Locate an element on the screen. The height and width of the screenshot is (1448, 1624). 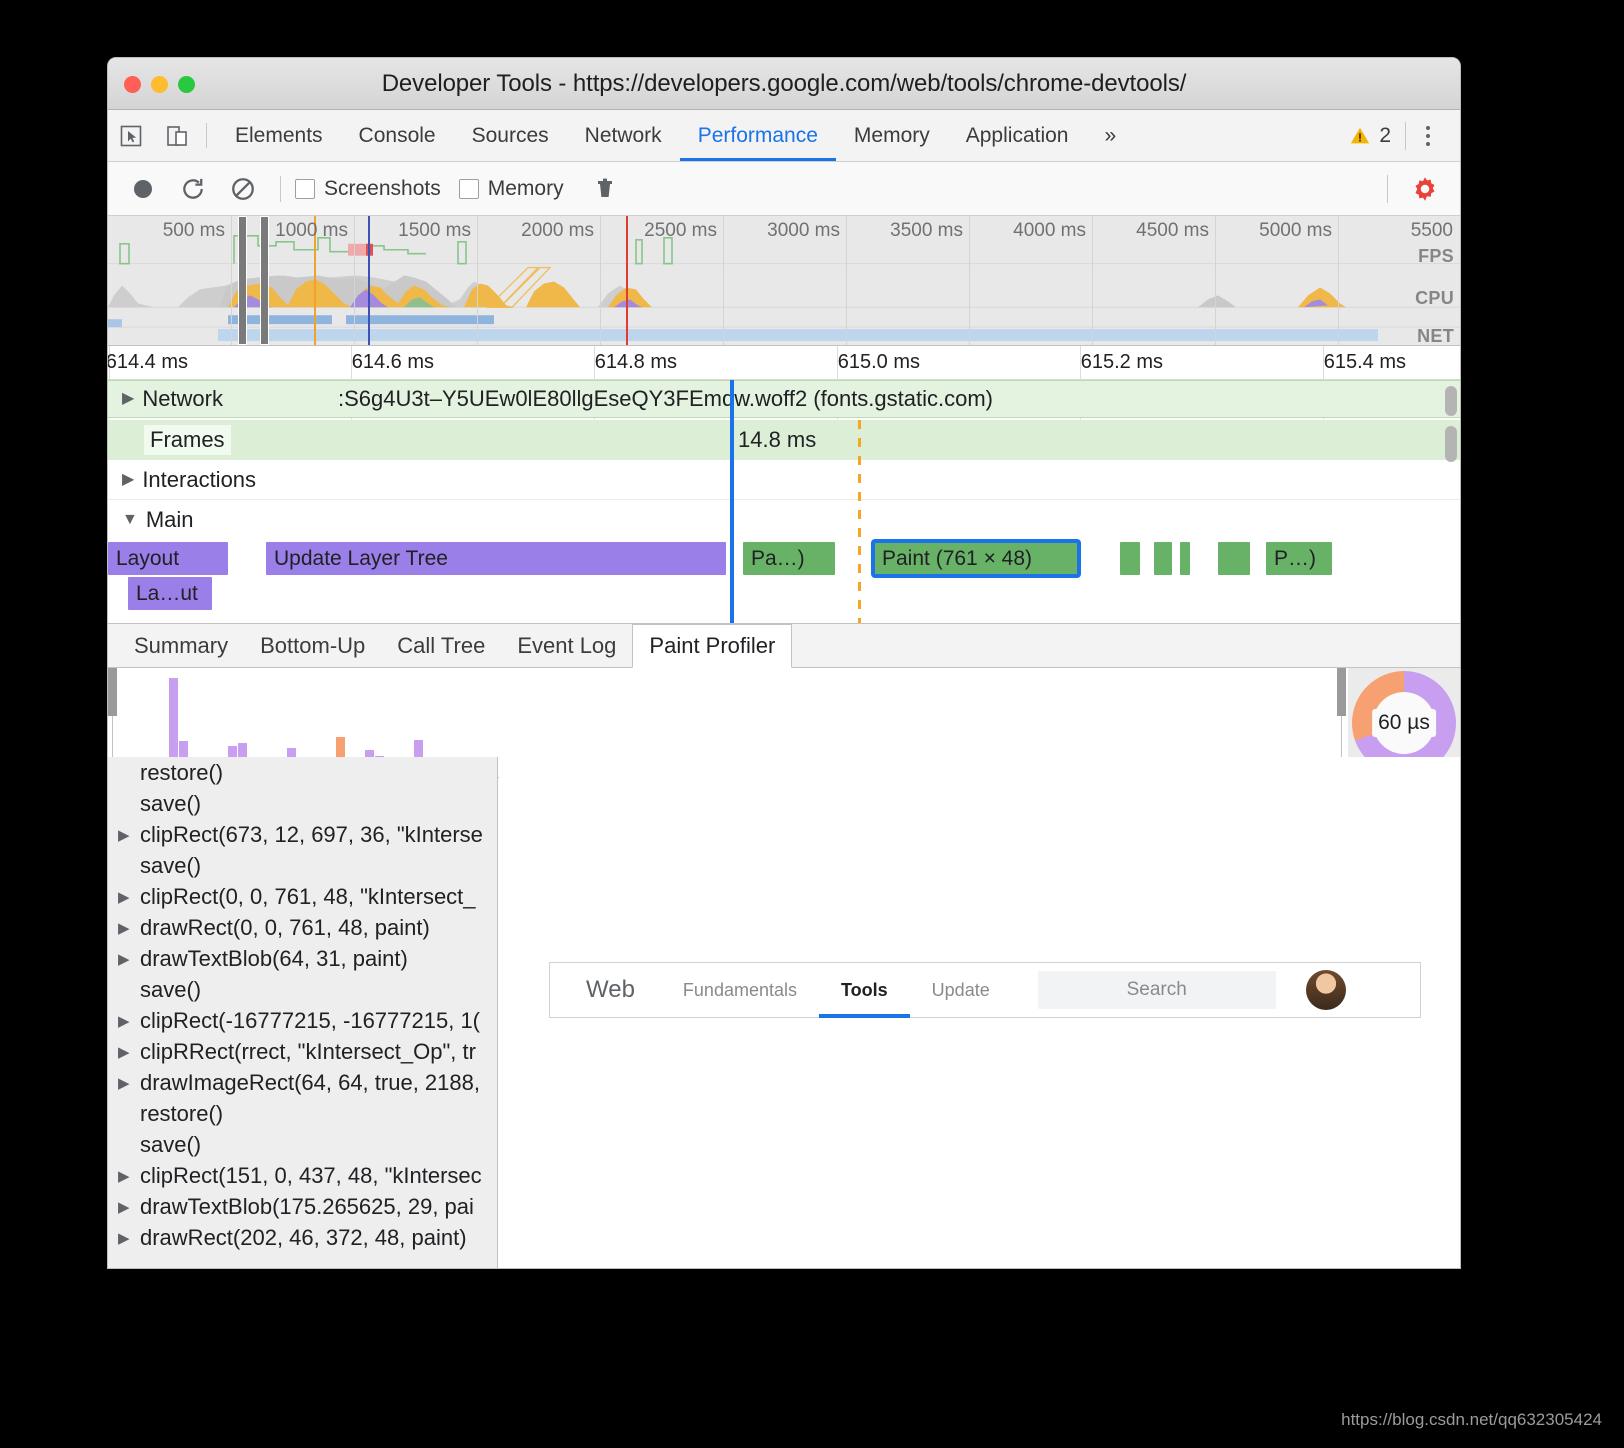
paint-command-row: ▶ clipRect(-16777215, -16777215, 1( is located at coordinates (302, 1020).